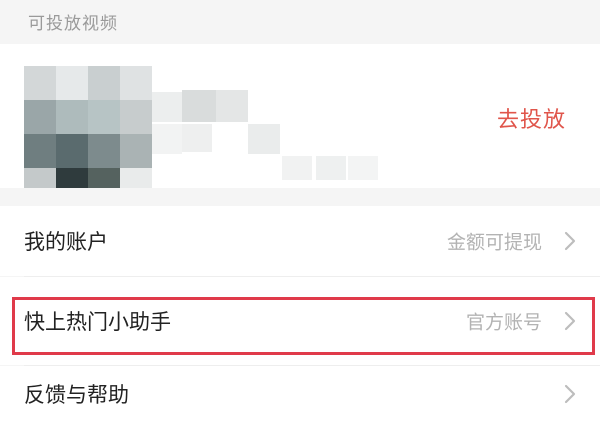 The image size is (600, 422). What do you see at coordinates (531, 118) in the screenshot?
I see `cast-button: 去投放` at bounding box center [531, 118].